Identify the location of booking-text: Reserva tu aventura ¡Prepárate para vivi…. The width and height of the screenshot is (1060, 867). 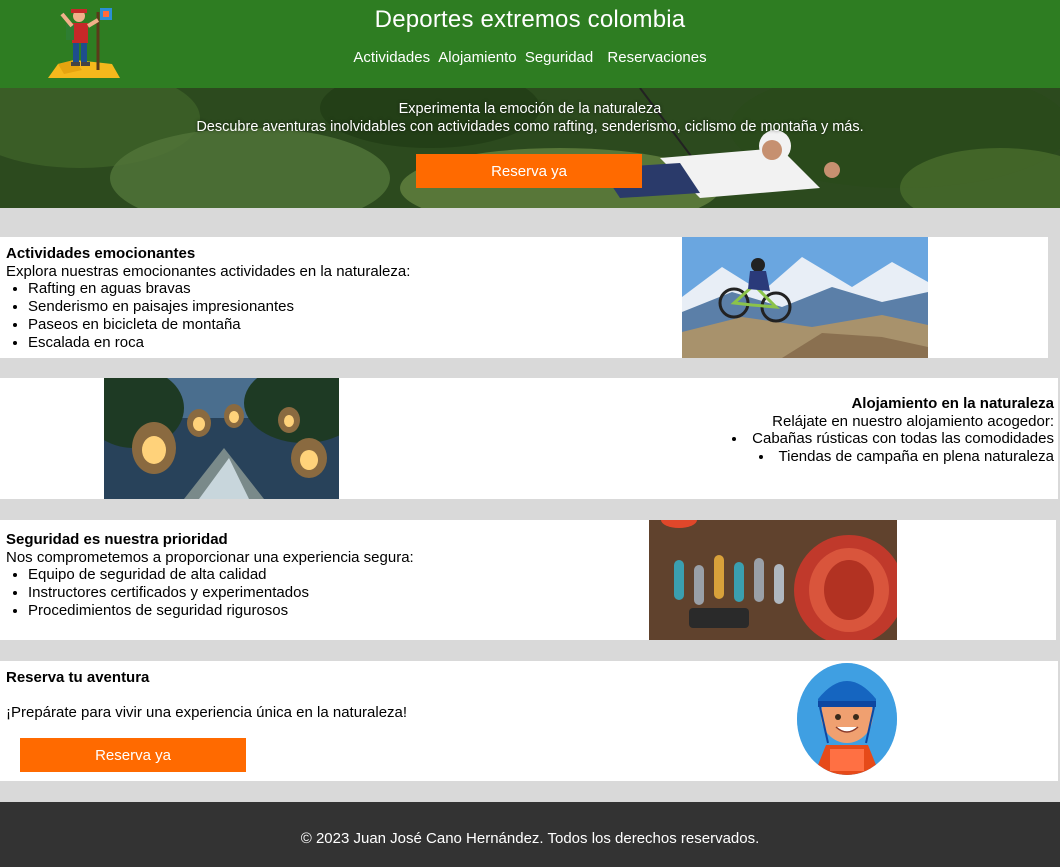
(206, 695).